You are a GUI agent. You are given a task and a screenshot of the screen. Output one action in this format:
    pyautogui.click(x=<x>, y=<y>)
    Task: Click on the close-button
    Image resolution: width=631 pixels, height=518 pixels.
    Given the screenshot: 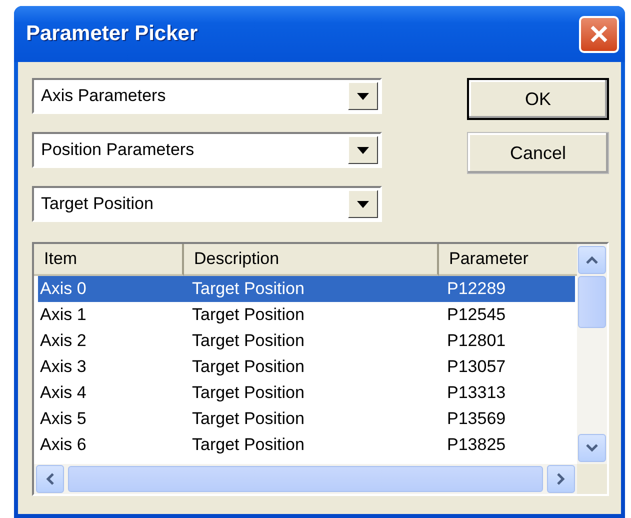 What is the action you would take?
    pyautogui.click(x=599, y=34)
    